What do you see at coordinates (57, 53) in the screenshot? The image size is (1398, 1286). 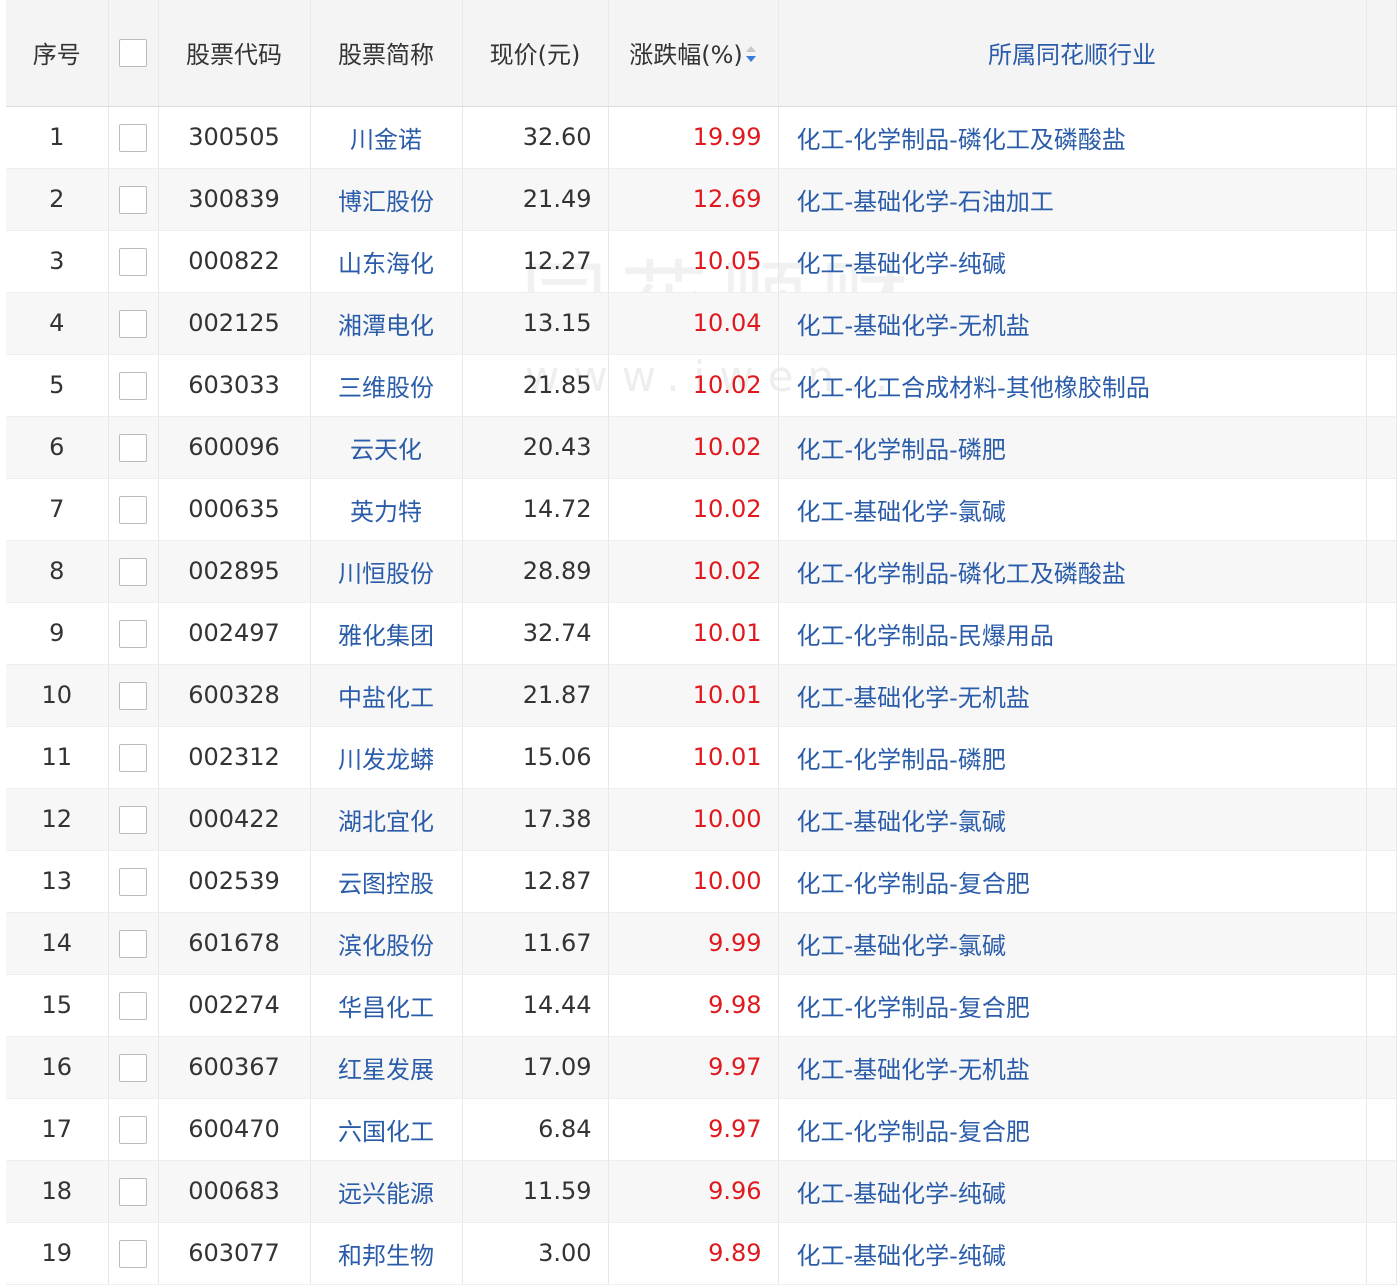 I see `header-index: 序号` at bounding box center [57, 53].